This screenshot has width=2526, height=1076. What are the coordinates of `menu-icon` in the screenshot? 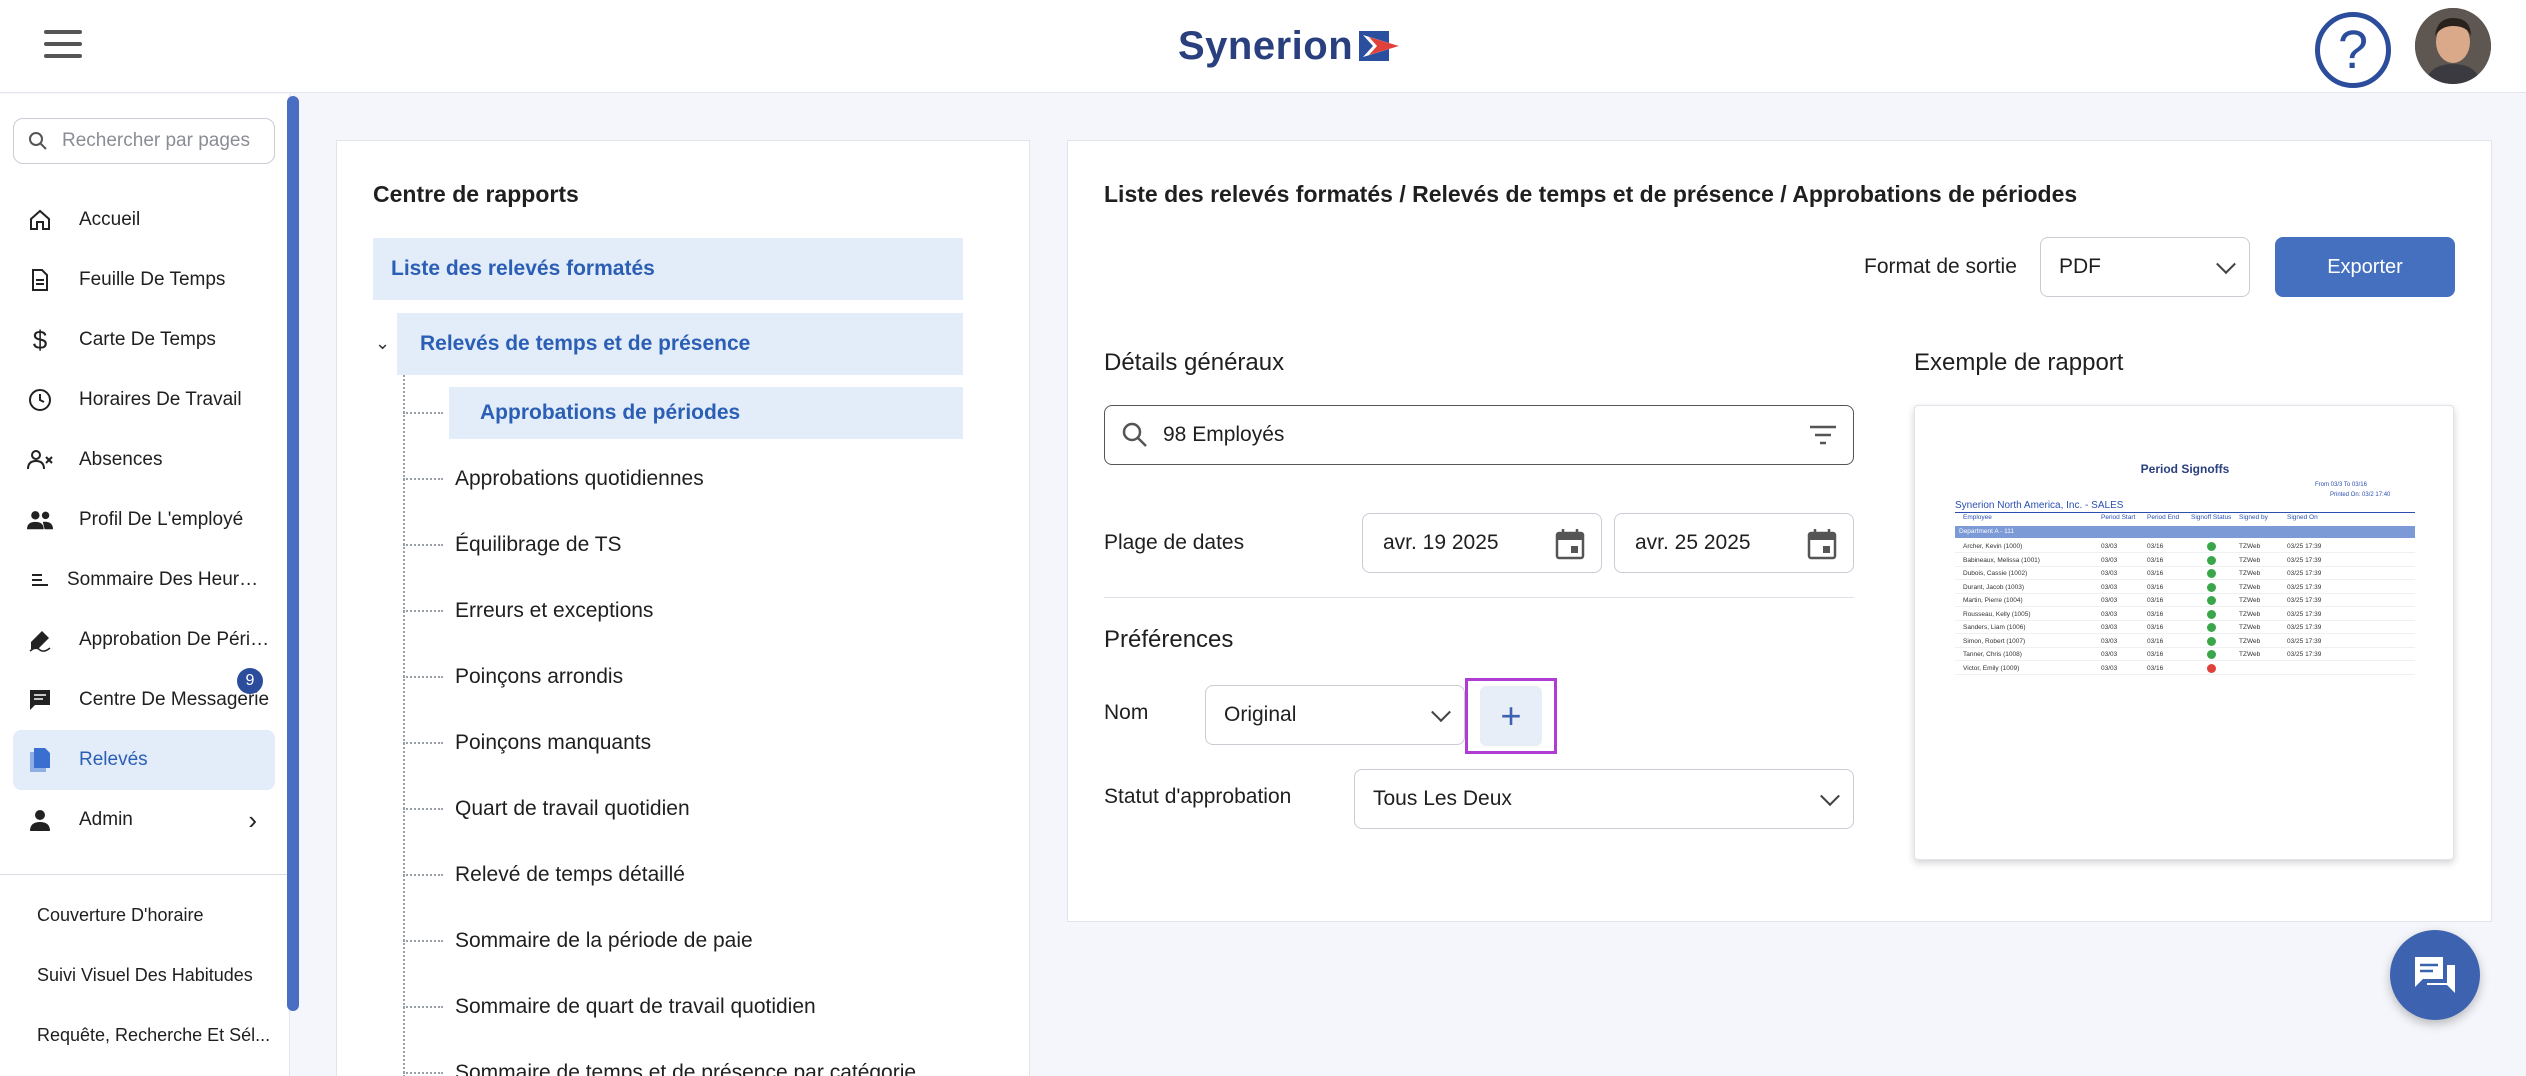 It's located at (63, 45).